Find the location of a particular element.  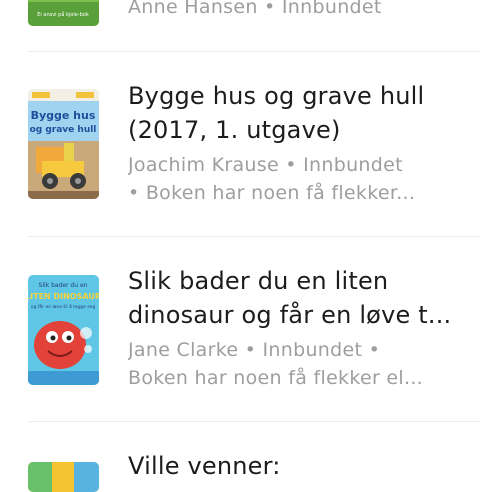

cover-title-line: og får en løve til å legge seg is located at coordinates (63, 306).